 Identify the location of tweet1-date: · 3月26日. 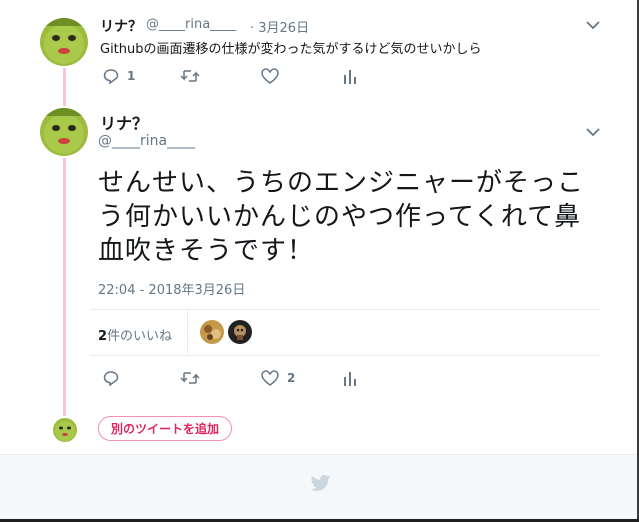
(279, 26).